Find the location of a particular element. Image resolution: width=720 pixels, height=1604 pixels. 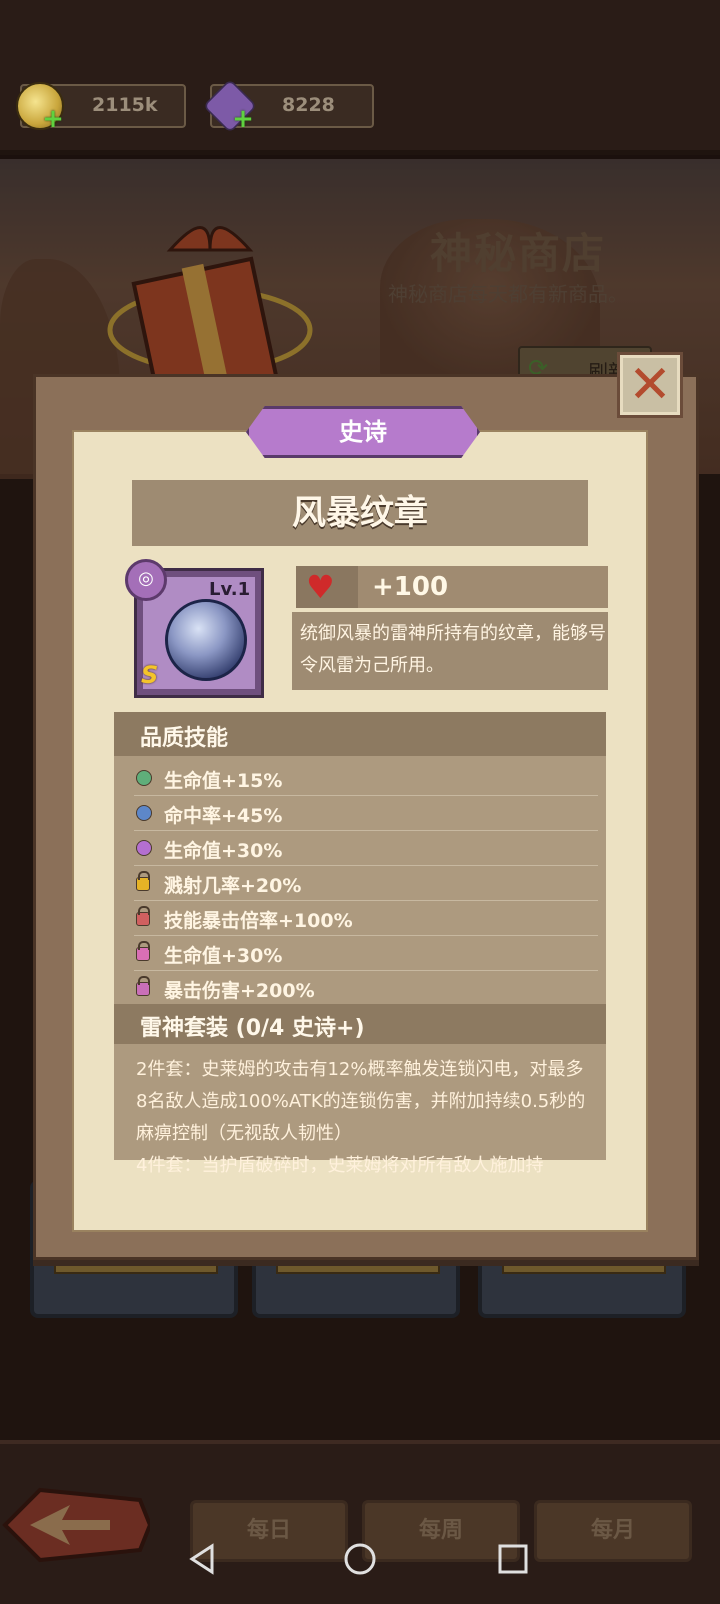

set-title: 雷神套装 (0/4 史诗+) is located at coordinates (252, 1028).